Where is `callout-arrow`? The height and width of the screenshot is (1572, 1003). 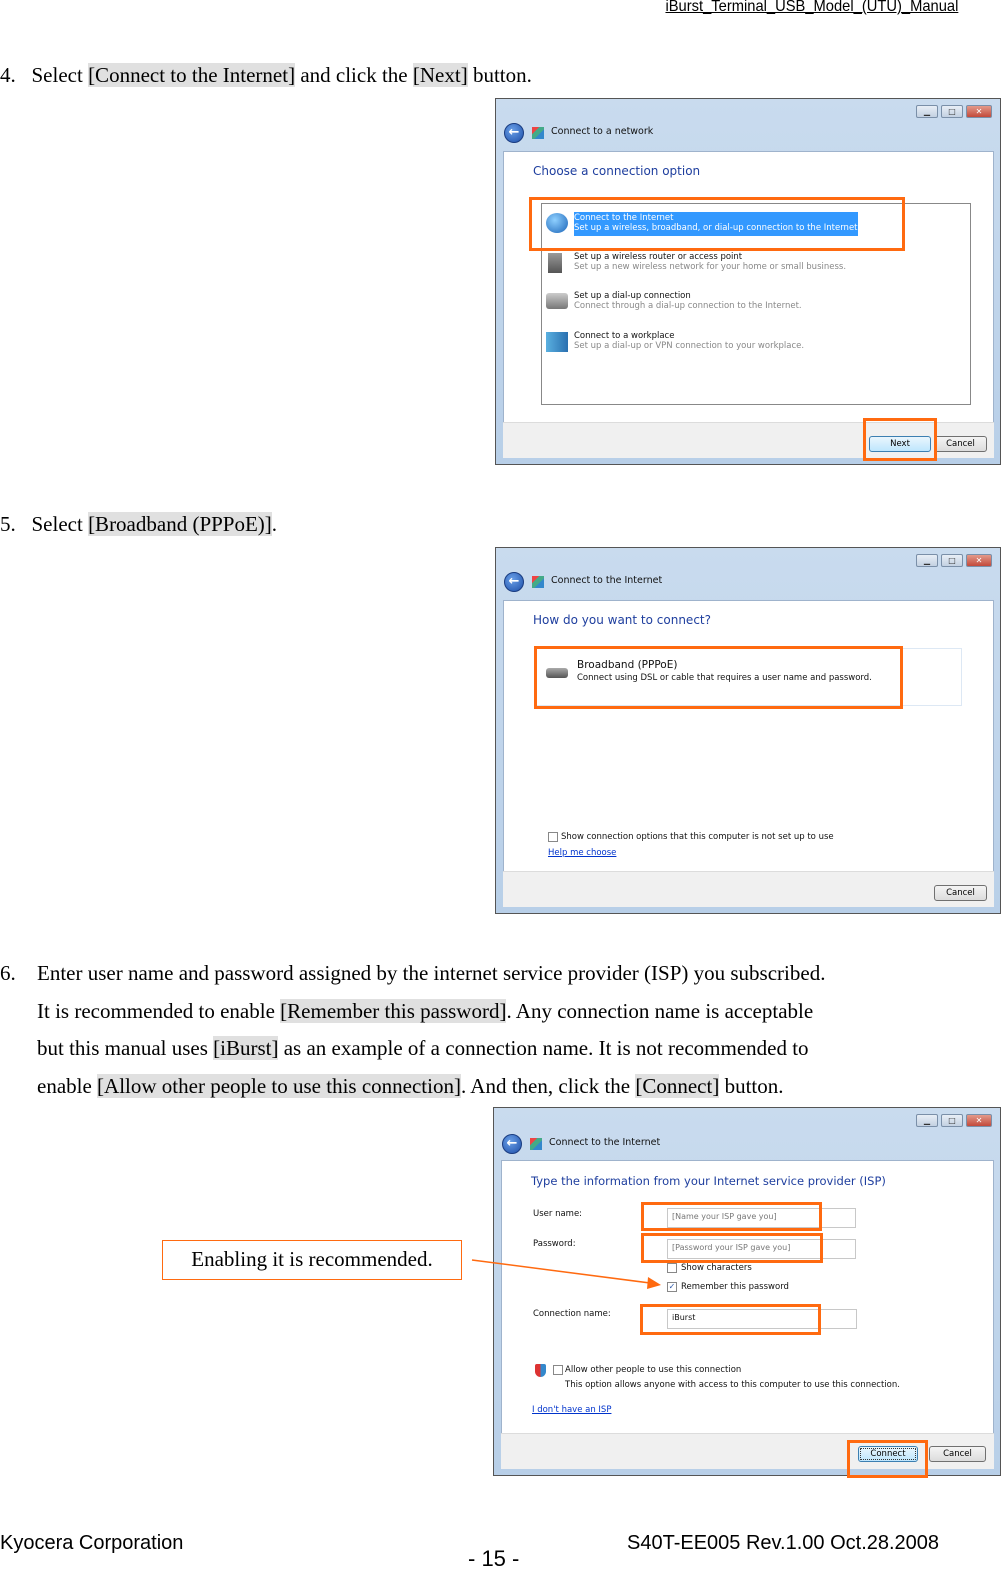
callout-arrow is located at coordinates (566, 1274).